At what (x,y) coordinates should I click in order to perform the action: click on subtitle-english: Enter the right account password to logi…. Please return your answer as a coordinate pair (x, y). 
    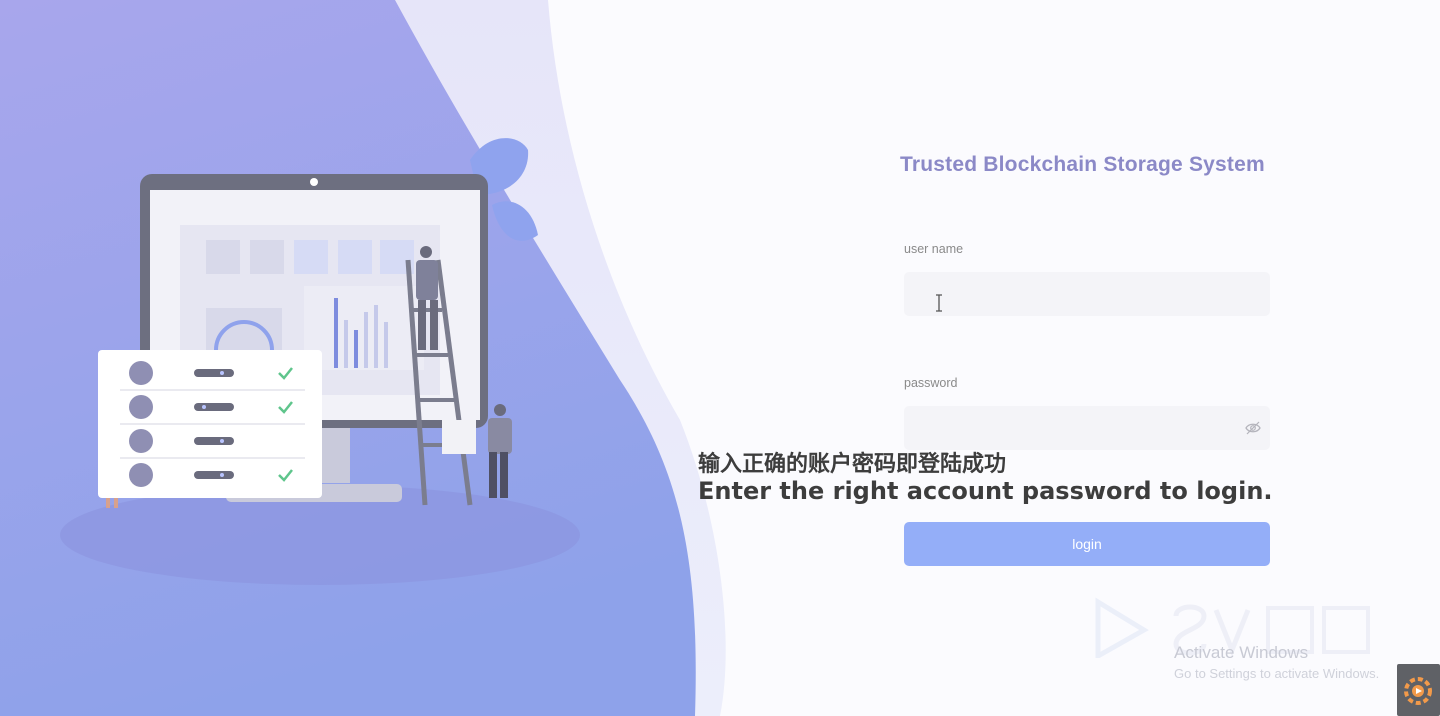
    Looking at the image, I should click on (985, 491).